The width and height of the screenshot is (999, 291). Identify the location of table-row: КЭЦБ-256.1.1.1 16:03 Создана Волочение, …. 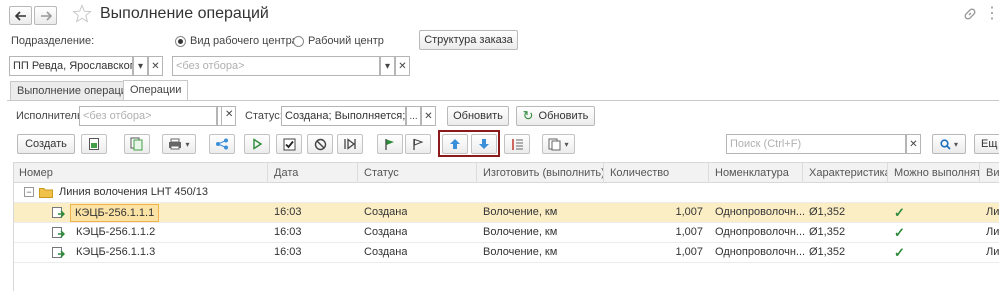
(506, 213).